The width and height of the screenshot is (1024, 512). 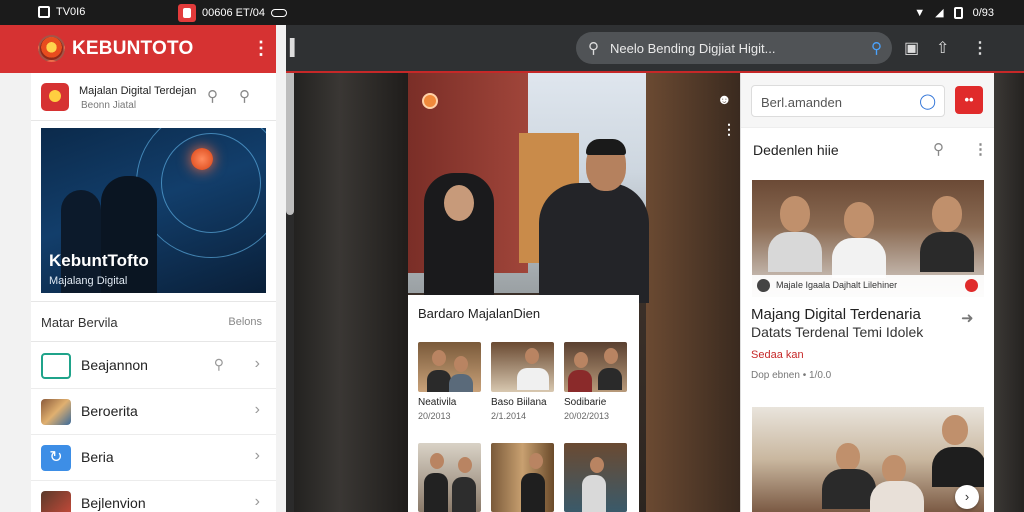 I want to click on menu-item-label: Beria, so click(x=97, y=457).